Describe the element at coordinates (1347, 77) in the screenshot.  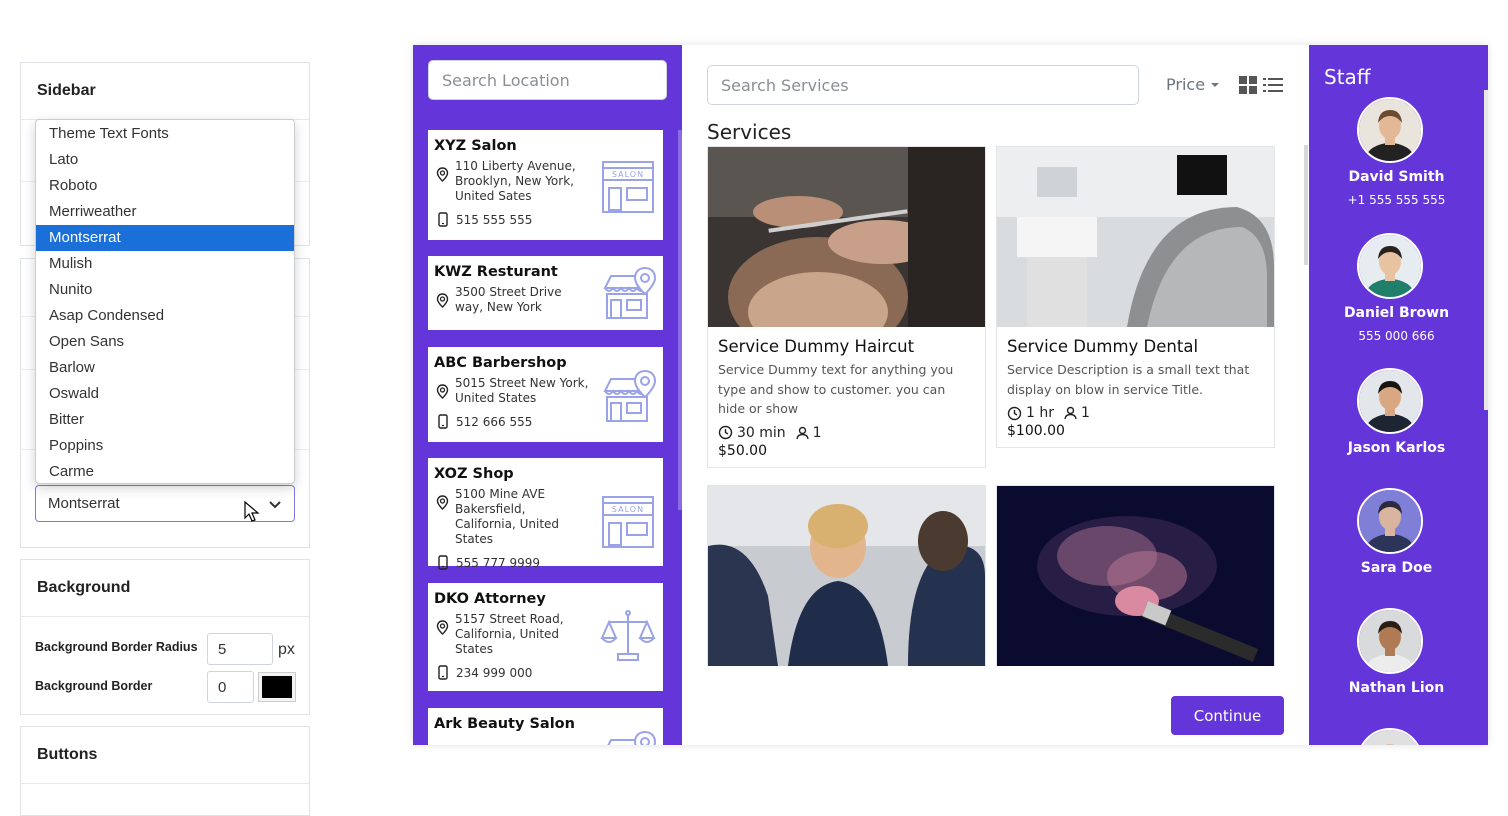
I see `staff-heading: Staff` at that location.